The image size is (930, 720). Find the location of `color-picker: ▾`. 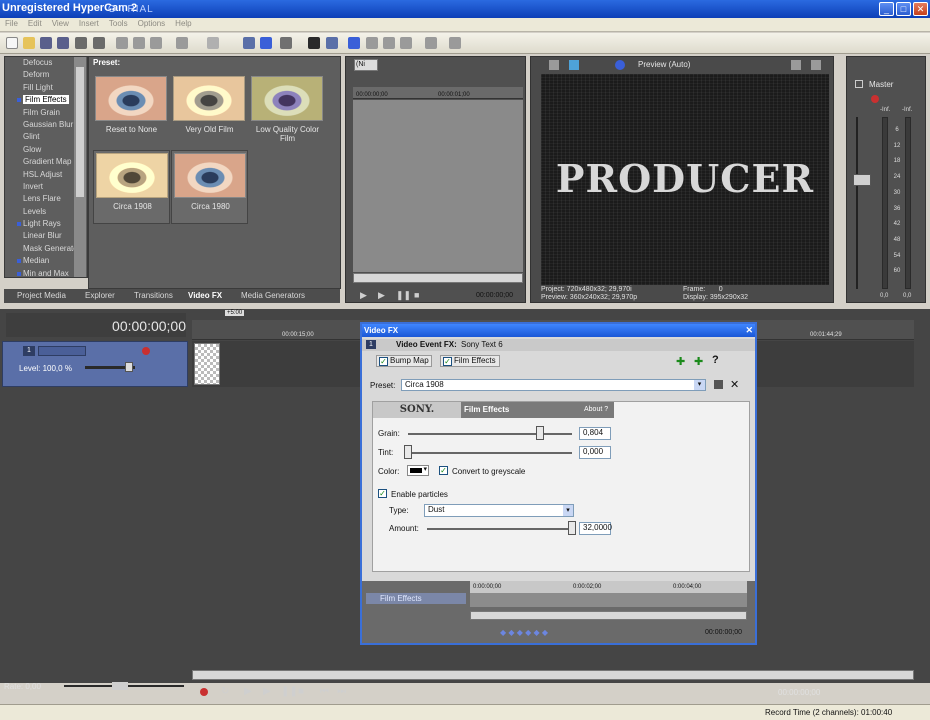

color-picker: ▾ is located at coordinates (418, 470).